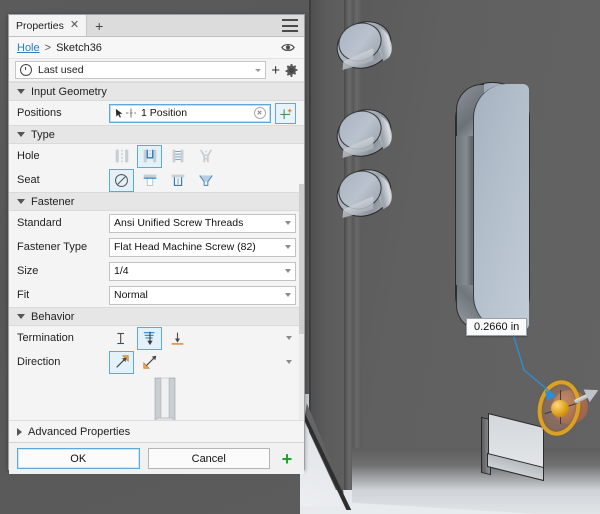  Describe the element at coordinates (190, 113) in the screenshot. I see `positions-input: 1 Position` at that location.